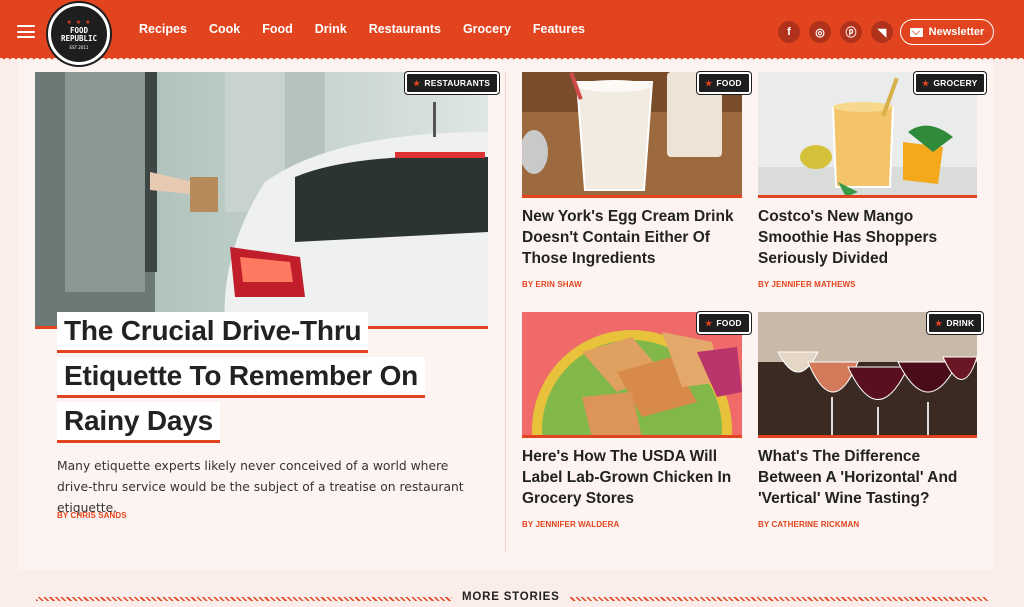 This screenshot has height=607, width=1024. What do you see at coordinates (820, 32) in the screenshot?
I see `instagram-icon: ◎` at bounding box center [820, 32].